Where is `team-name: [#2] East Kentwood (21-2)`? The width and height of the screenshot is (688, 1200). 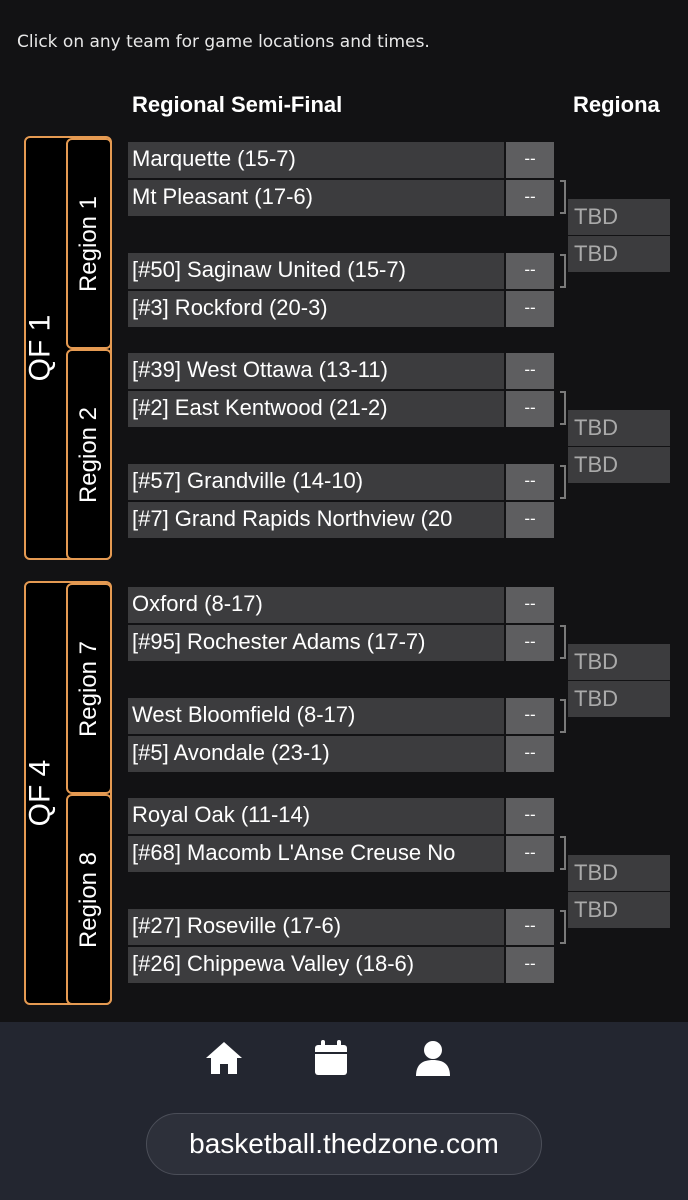
team-name: [#2] East Kentwood (21-2) is located at coordinates (316, 409).